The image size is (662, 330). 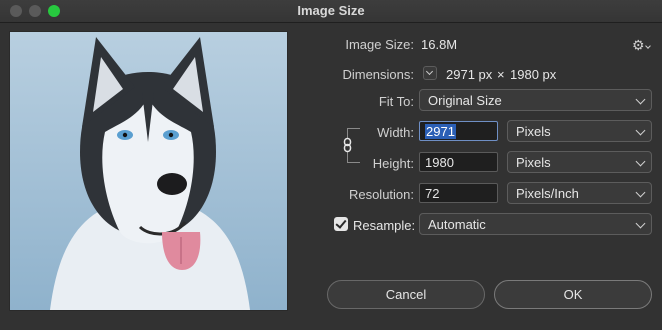 What do you see at coordinates (457, 224) in the screenshot?
I see `resample-value: Automatic` at bounding box center [457, 224].